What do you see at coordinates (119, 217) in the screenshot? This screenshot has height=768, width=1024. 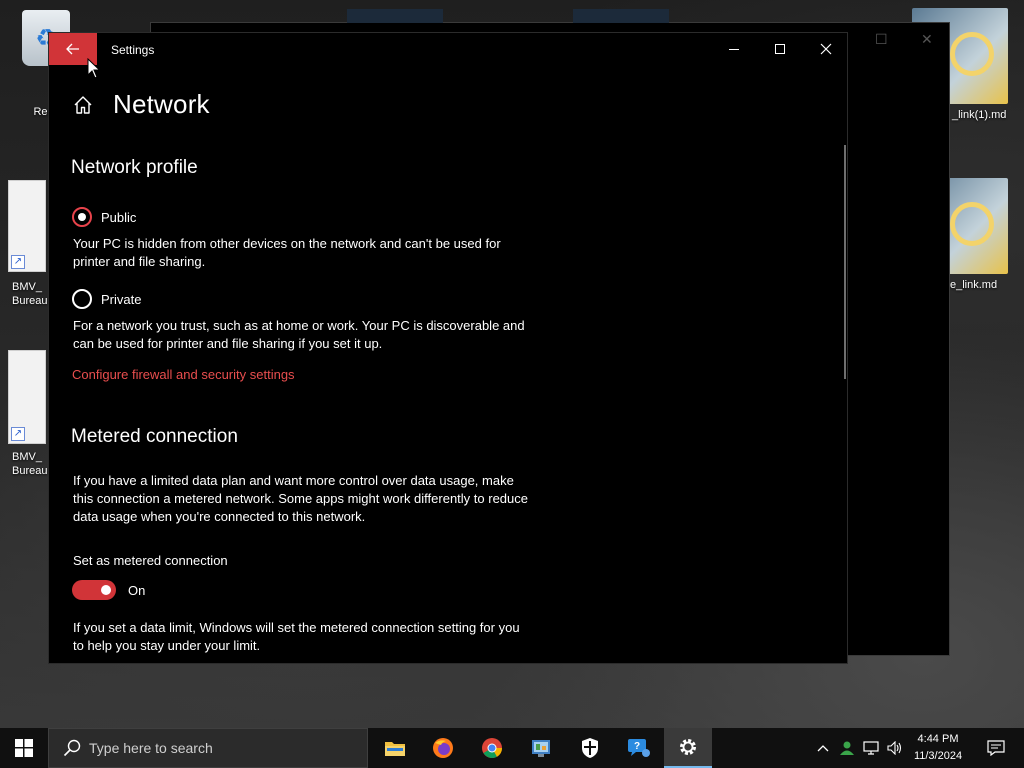 I see `radio-public-label: Public` at bounding box center [119, 217].